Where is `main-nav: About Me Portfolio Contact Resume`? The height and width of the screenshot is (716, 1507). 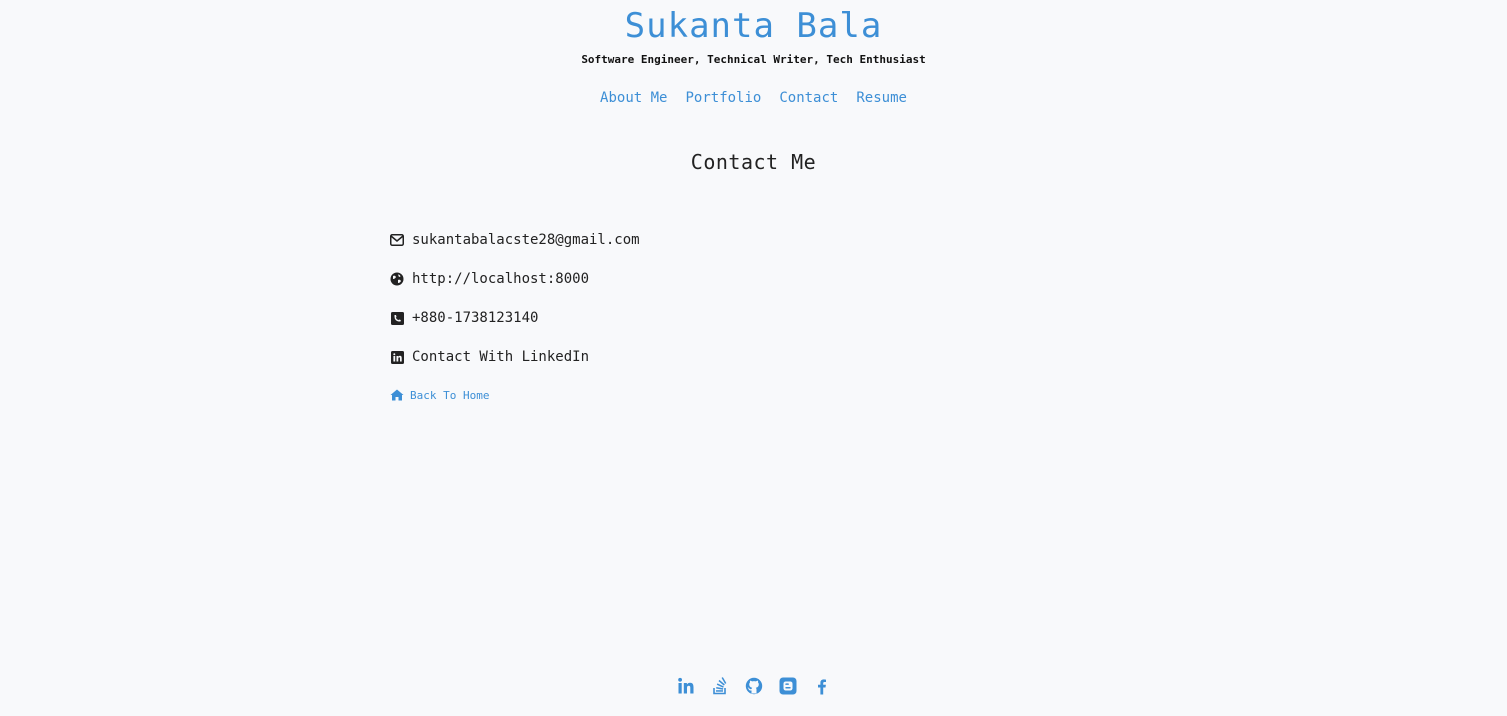 main-nav: About Me Portfolio Contact Resume is located at coordinates (753, 98).